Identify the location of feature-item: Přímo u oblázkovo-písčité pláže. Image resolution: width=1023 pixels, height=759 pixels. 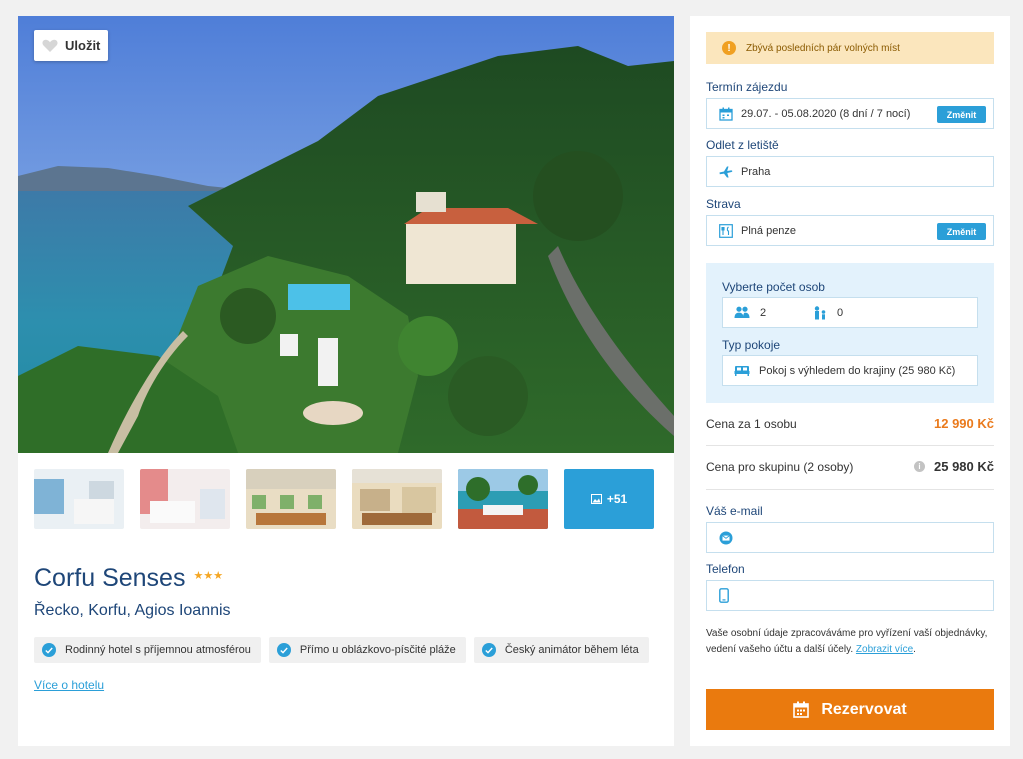
(367, 650).